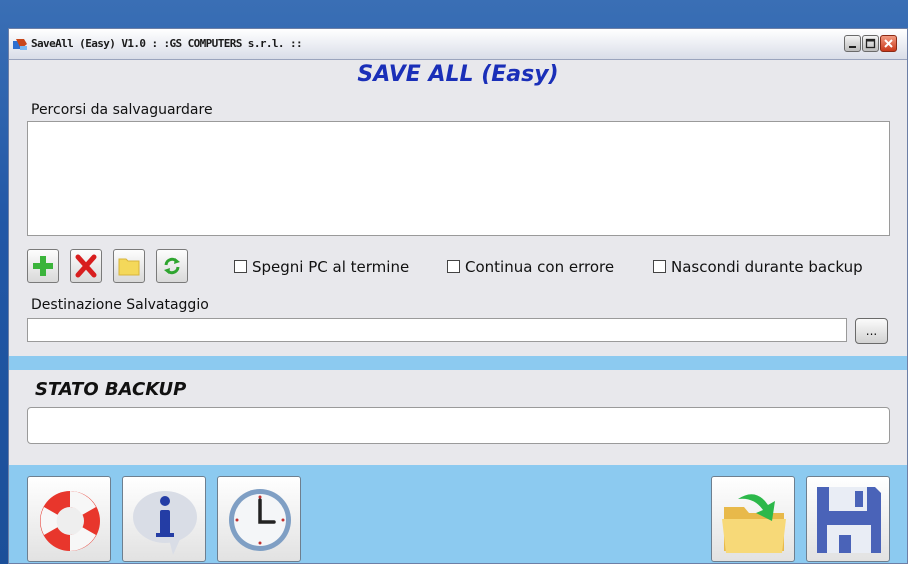  I want to click on schedule-button, so click(259, 519).